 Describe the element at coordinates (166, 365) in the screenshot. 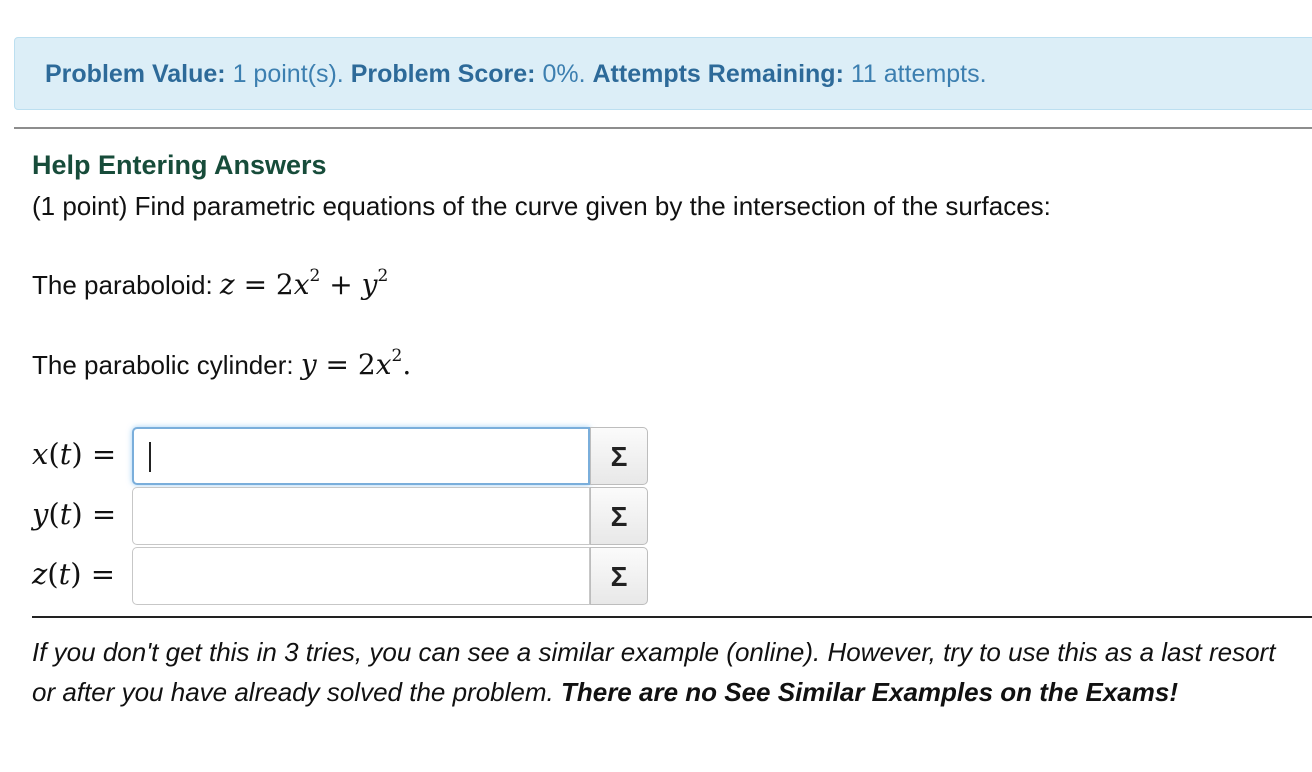

I see `cylinder-label: The parabolic cylinder:` at that location.